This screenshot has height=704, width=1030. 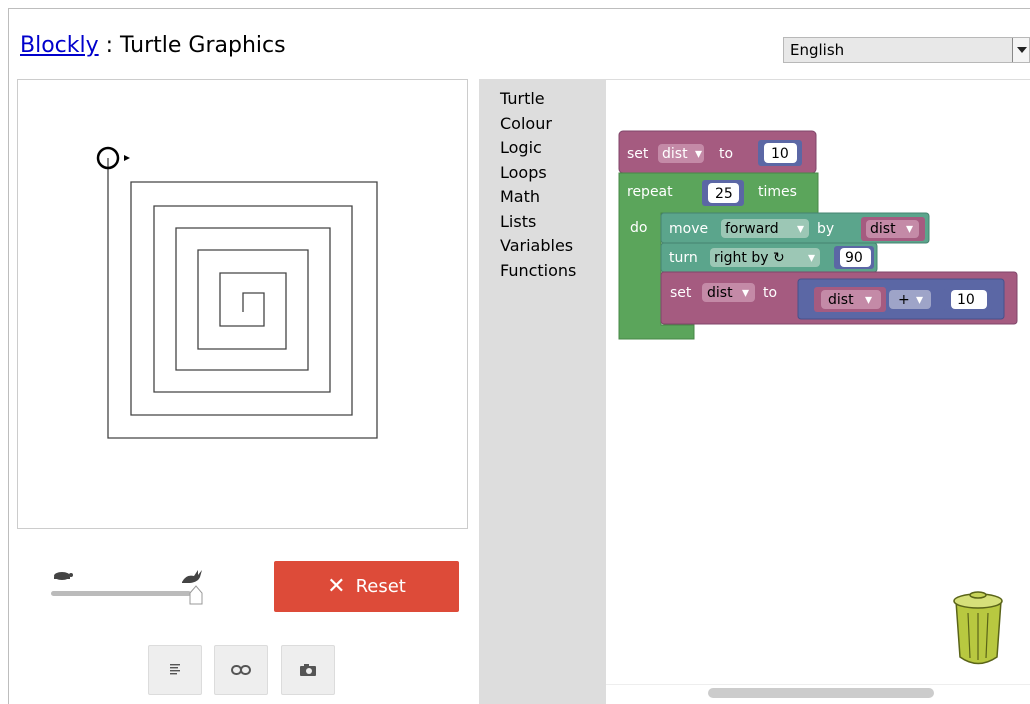 I want to click on operand-variable: dist, so click(x=841, y=300).